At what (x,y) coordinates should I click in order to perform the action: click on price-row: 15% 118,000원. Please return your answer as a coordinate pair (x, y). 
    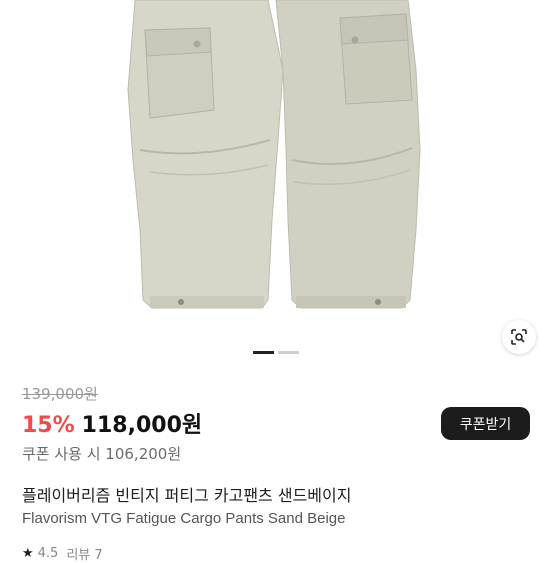
    Looking at the image, I should click on (112, 423).